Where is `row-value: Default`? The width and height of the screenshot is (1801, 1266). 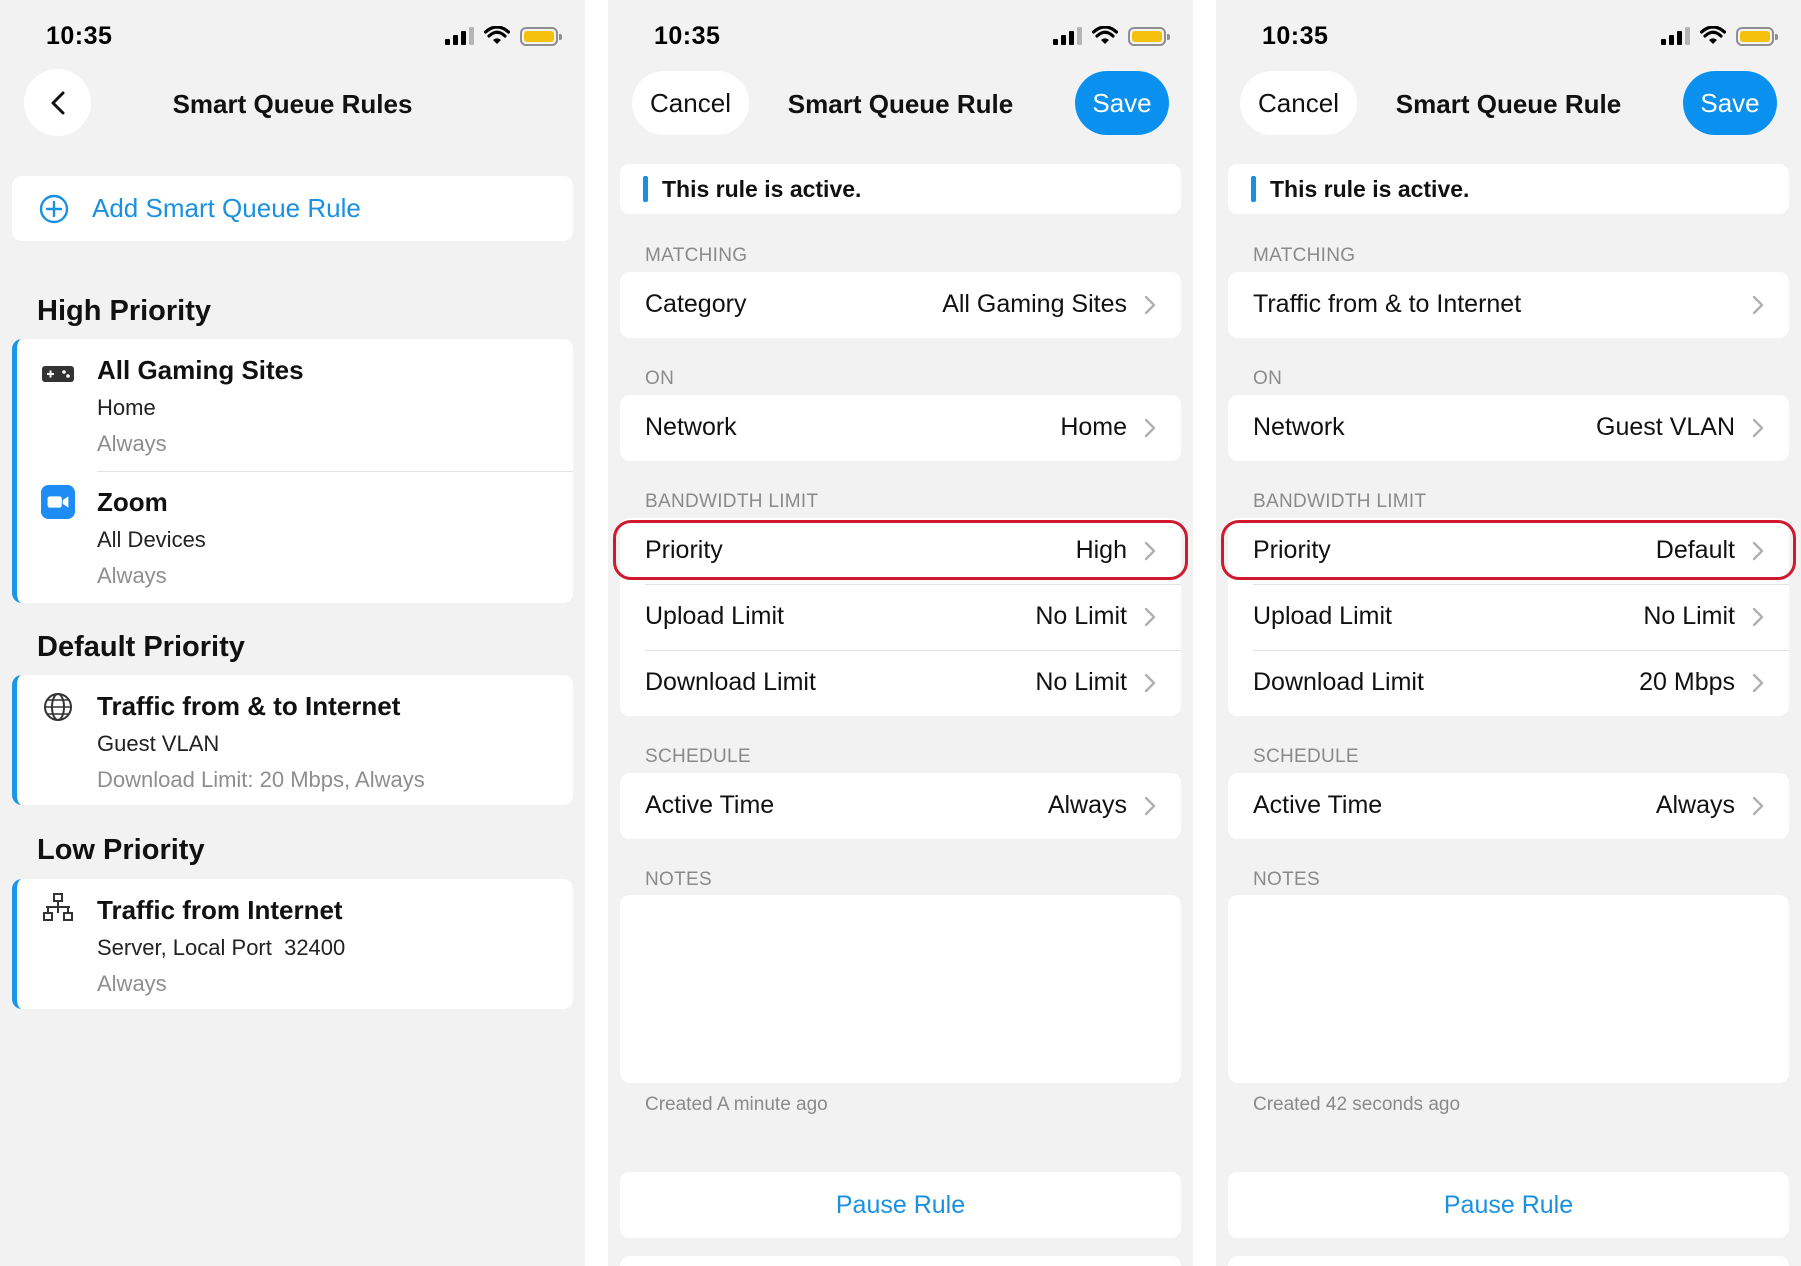
row-value: Default is located at coordinates (1695, 550).